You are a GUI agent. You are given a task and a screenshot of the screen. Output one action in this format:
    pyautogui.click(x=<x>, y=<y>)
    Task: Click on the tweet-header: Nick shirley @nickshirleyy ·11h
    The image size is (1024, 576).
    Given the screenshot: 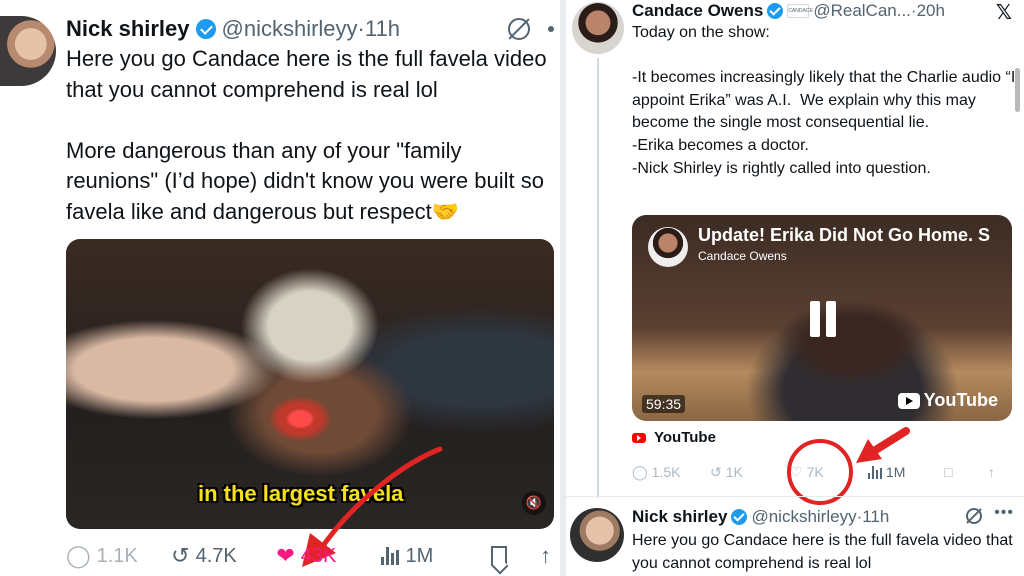 What is the action you would take?
    pyautogui.click(x=308, y=29)
    